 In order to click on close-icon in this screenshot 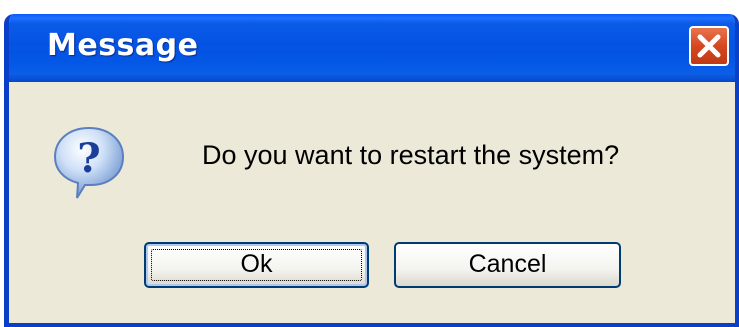, I will do `click(709, 46)`.